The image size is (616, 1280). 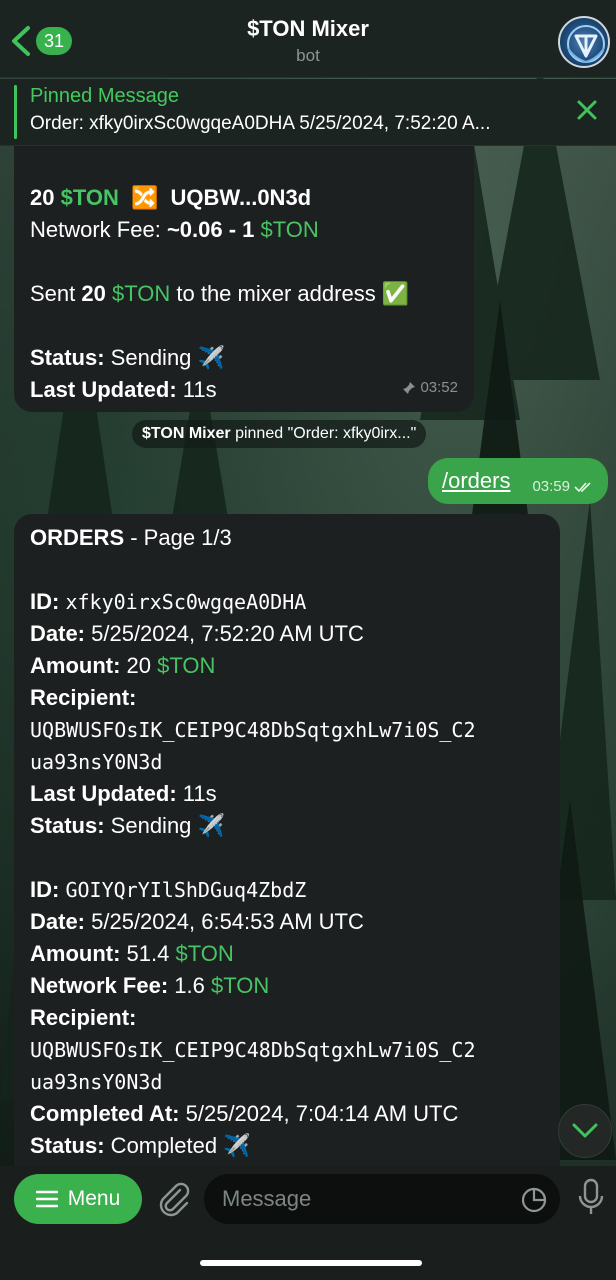 What do you see at coordinates (177, 1145) in the screenshot?
I see `order-status: Completed ✈️` at bounding box center [177, 1145].